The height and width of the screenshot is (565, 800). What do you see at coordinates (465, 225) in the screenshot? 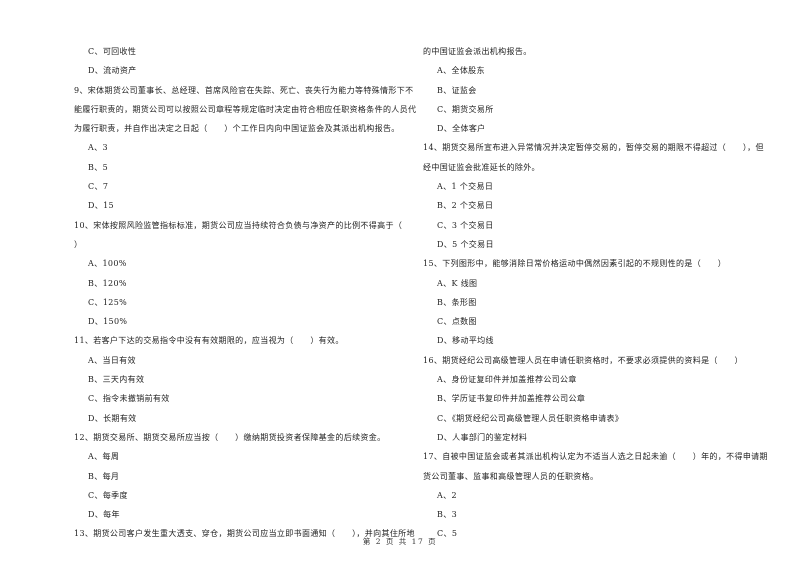
I see `answer-option: C、3 个交易日` at bounding box center [465, 225].